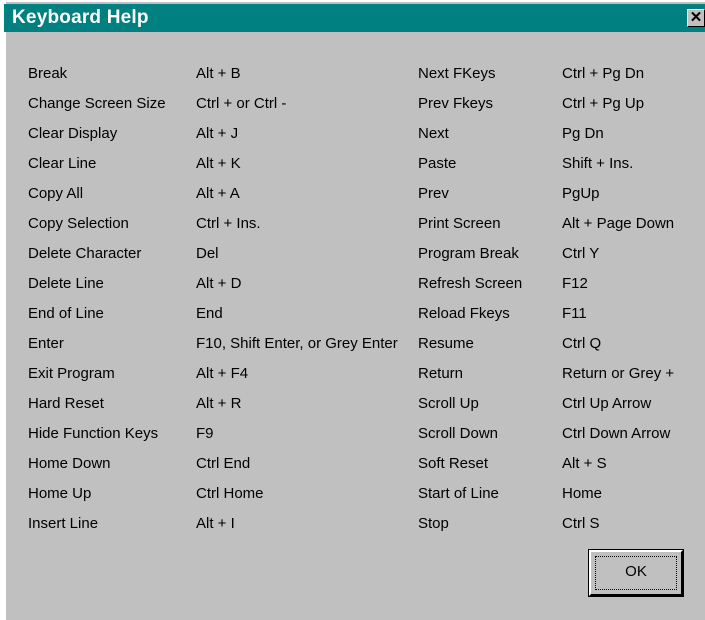 This screenshot has height=620, width=705. What do you see at coordinates (71, 373) in the screenshot?
I see `shortcut-command-left: Exit Program` at bounding box center [71, 373].